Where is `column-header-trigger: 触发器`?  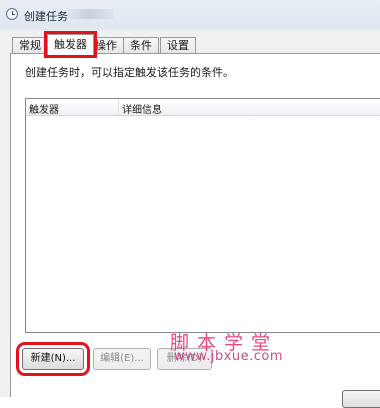
column-header-trigger: 触发器 is located at coordinates (44, 108).